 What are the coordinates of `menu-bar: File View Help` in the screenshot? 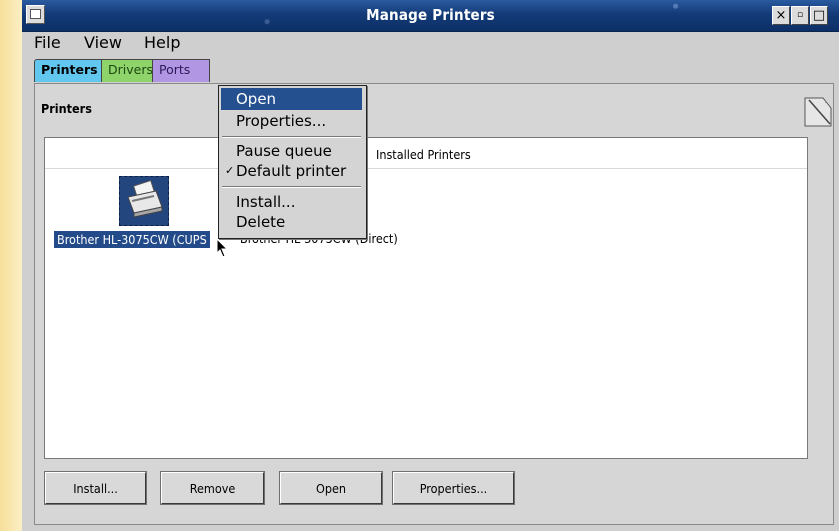 It's located at (430, 42).